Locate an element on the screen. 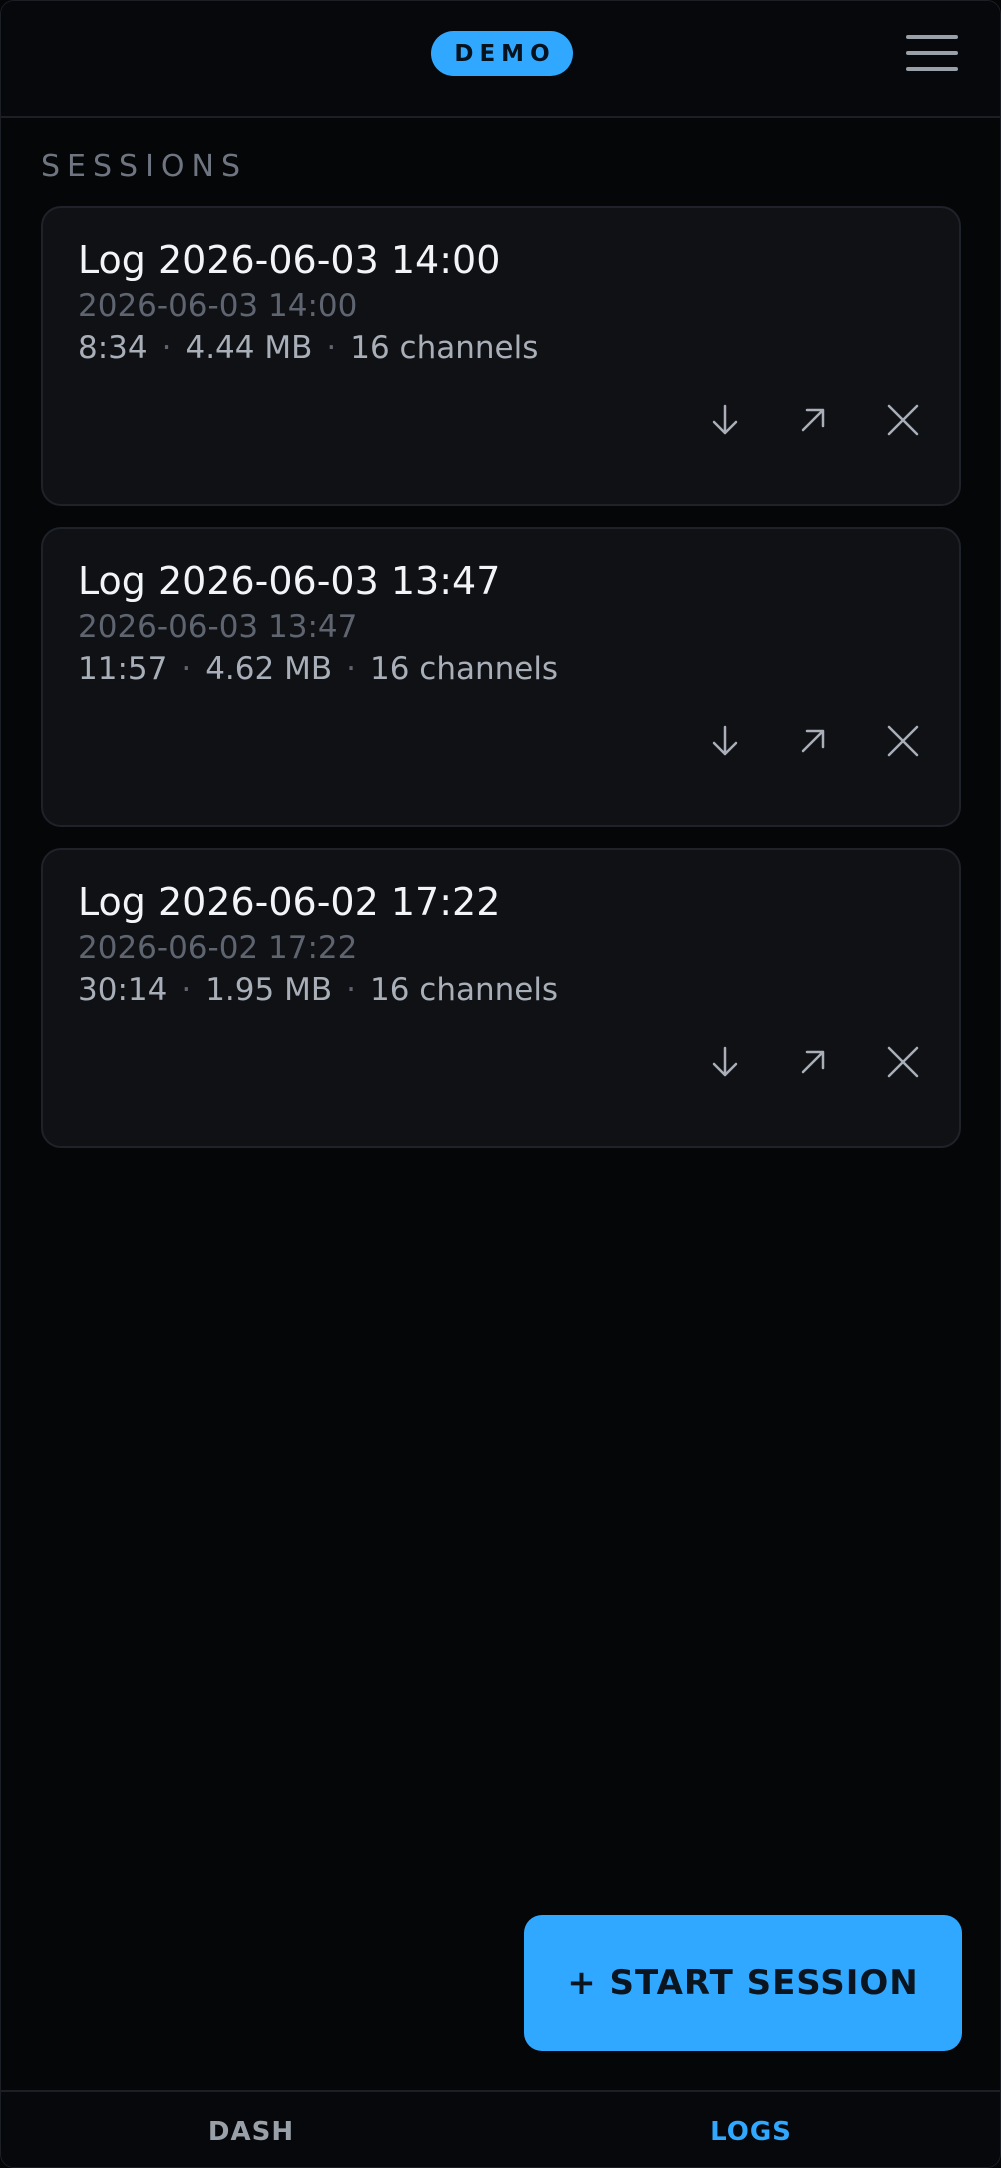 This screenshot has width=1001, height=2168. nav-tab-logs: LOGS is located at coordinates (750, 2129).